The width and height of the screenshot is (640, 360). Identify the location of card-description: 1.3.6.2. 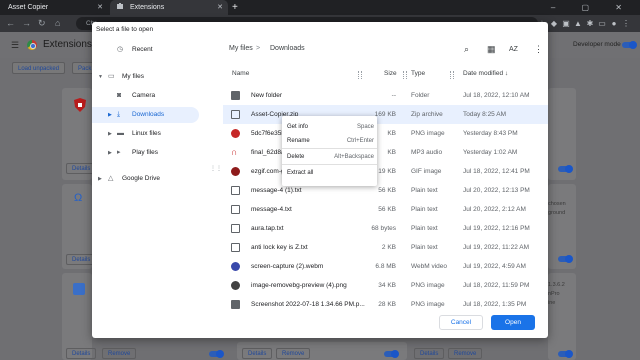
(556, 285).